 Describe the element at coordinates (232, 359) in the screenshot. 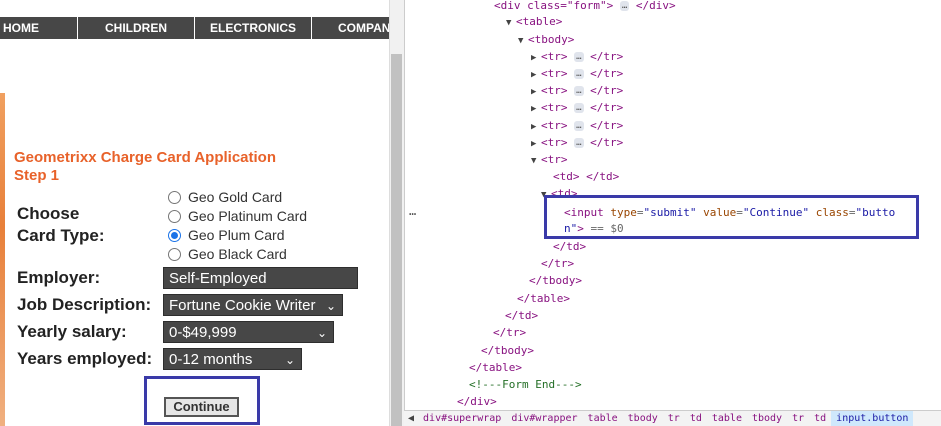

I see `years-employed-select: 0-12 months ⌄` at that location.